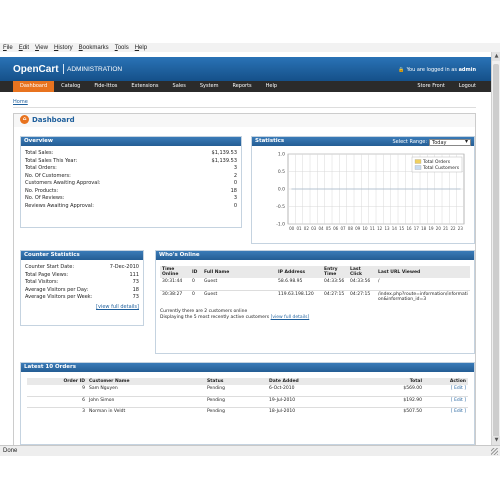 The height and width of the screenshot is (500, 500). I want to click on online-details-link: [view full details], so click(290, 317).